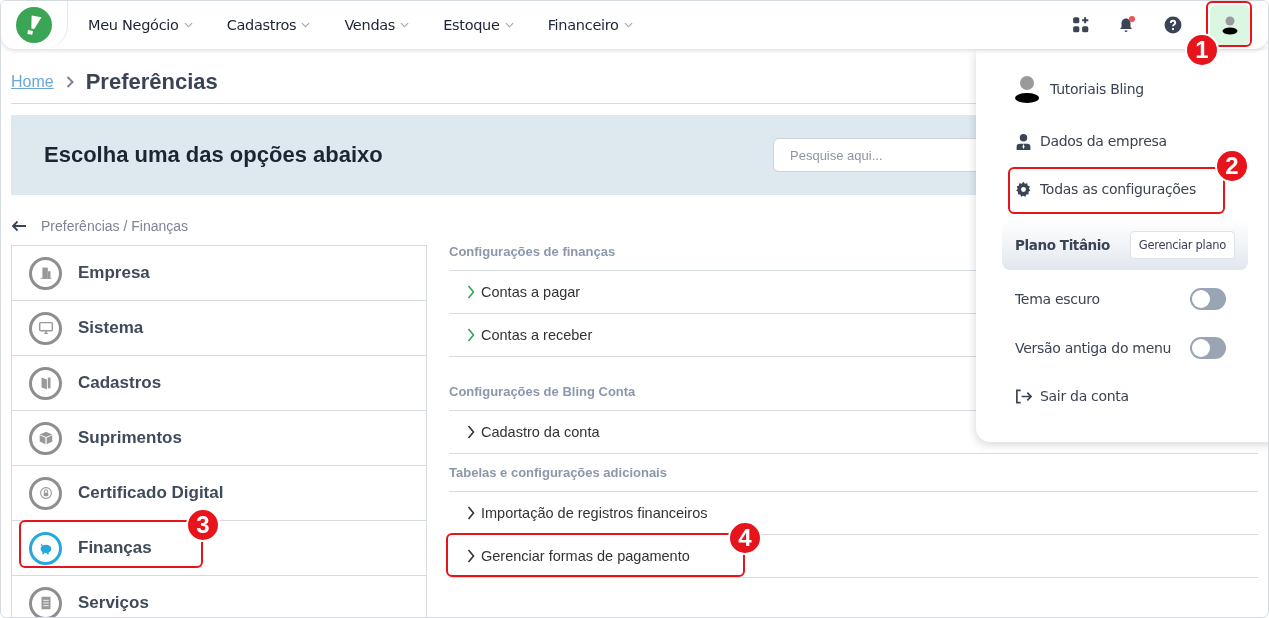 The image size is (1269, 618). What do you see at coordinates (1097, 89) in the screenshot?
I see `user-name: Tutoriais Bling` at bounding box center [1097, 89].